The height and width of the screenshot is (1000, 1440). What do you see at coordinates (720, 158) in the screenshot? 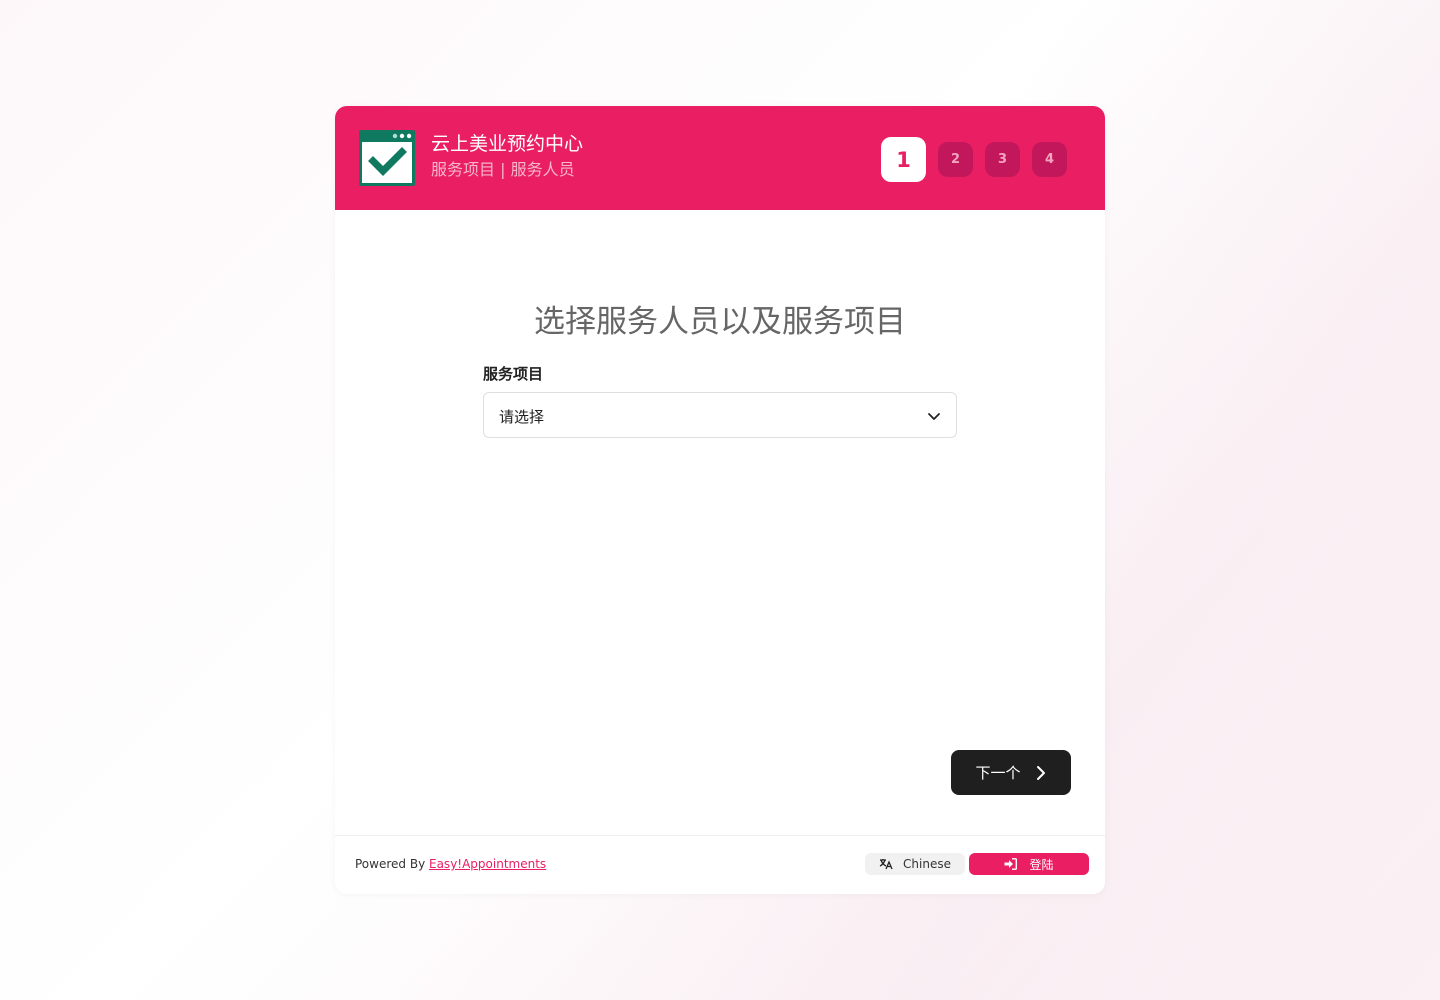
I see `wizard-header: 云上美业预约中心 服务项目 | 服务人员 1 2 3 4` at bounding box center [720, 158].